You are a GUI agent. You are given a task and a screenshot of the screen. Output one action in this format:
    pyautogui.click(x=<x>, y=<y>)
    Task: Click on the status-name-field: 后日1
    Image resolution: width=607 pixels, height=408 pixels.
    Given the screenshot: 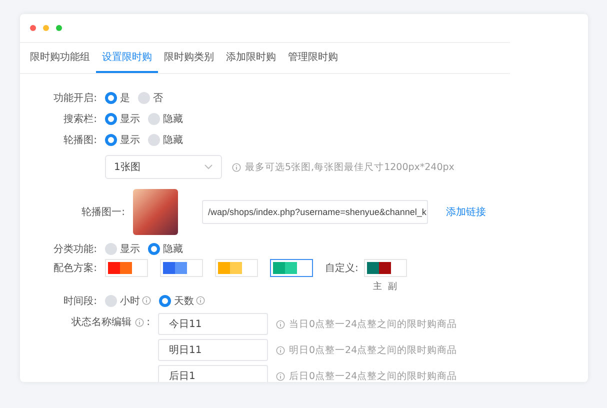 What is the action you would take?
    pyautogui.click(x=213, y=373)
    